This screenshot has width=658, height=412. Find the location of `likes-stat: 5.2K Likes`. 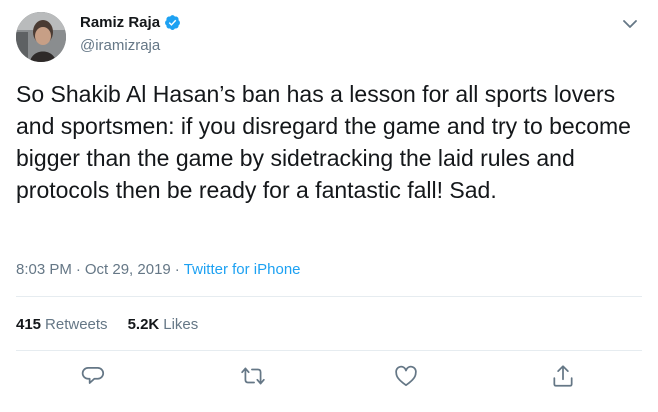

likes-stat: 5.2K Likes is located at coordinates (163, 324).